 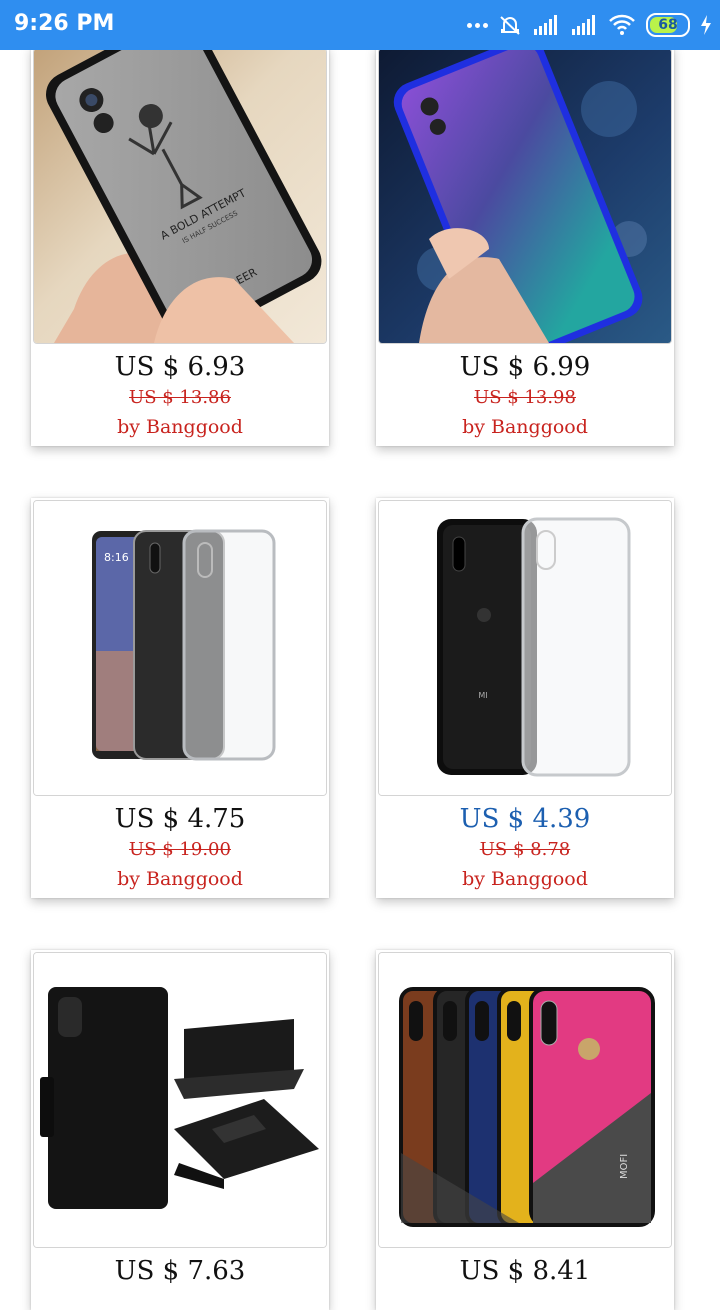 What do you see at coordinates (477, 25) in the screenshot?
I see `more-notifications-icon` at bounding box center [477, 25].